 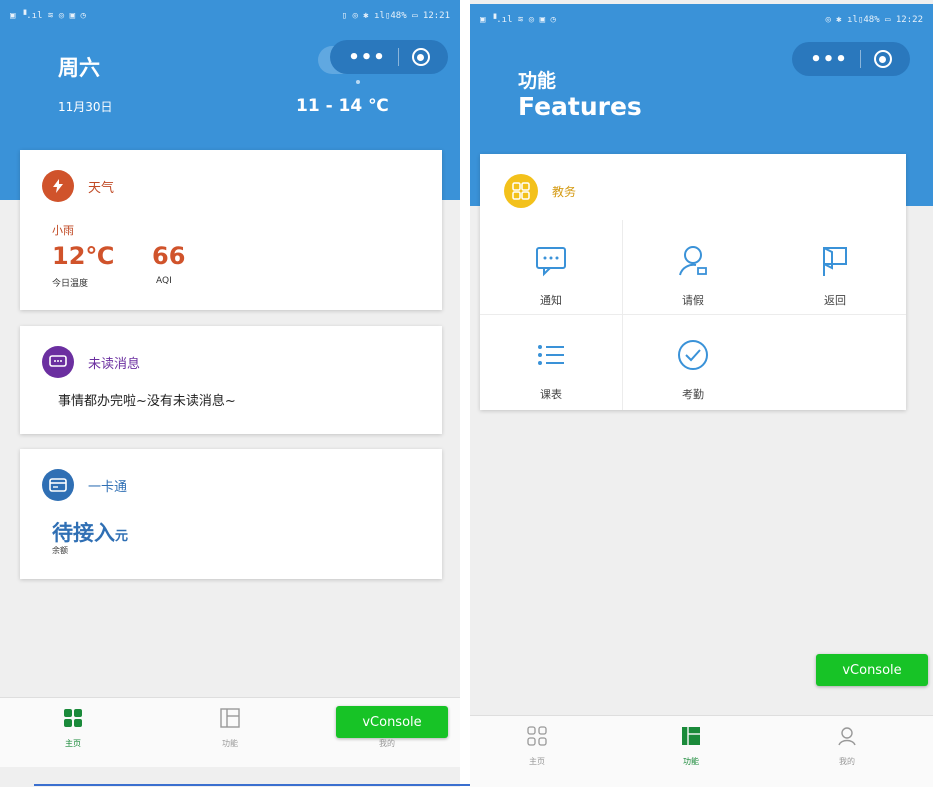 I want to click on feature-attendance: 考勤, so click(x=693, y=361).